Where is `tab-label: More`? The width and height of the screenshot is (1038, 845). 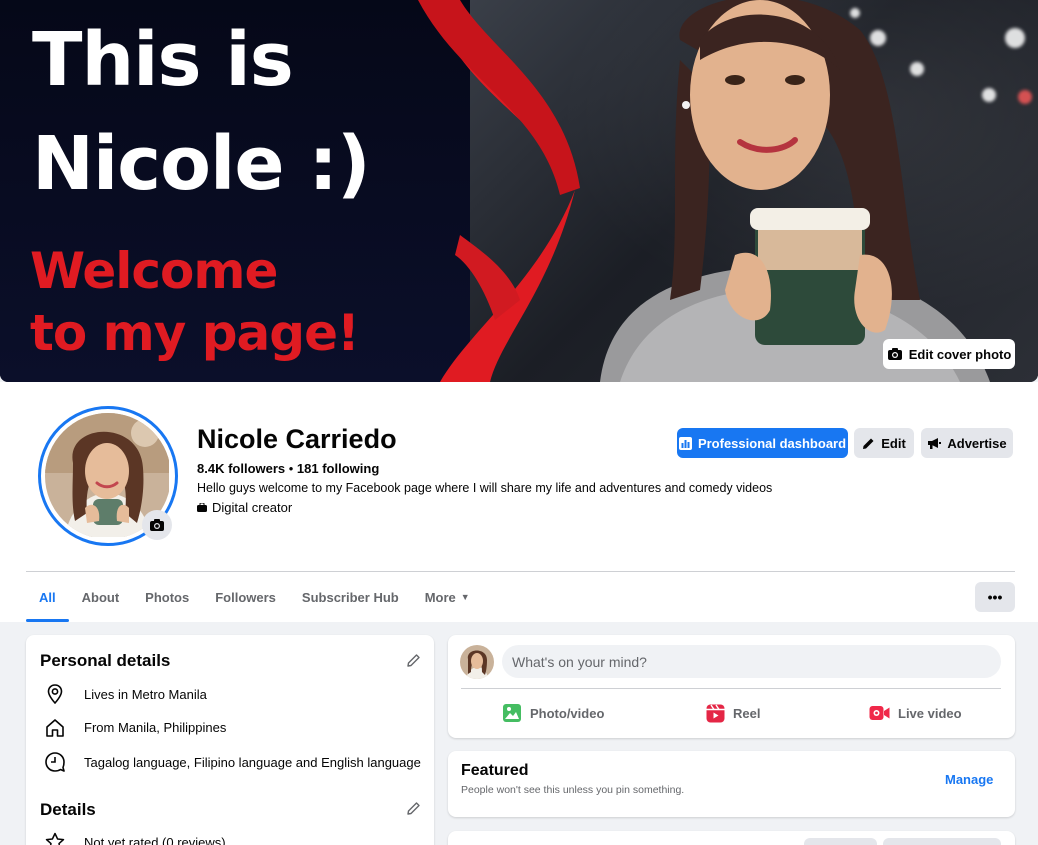
tab-label: More is located at coordinates (440, 597).